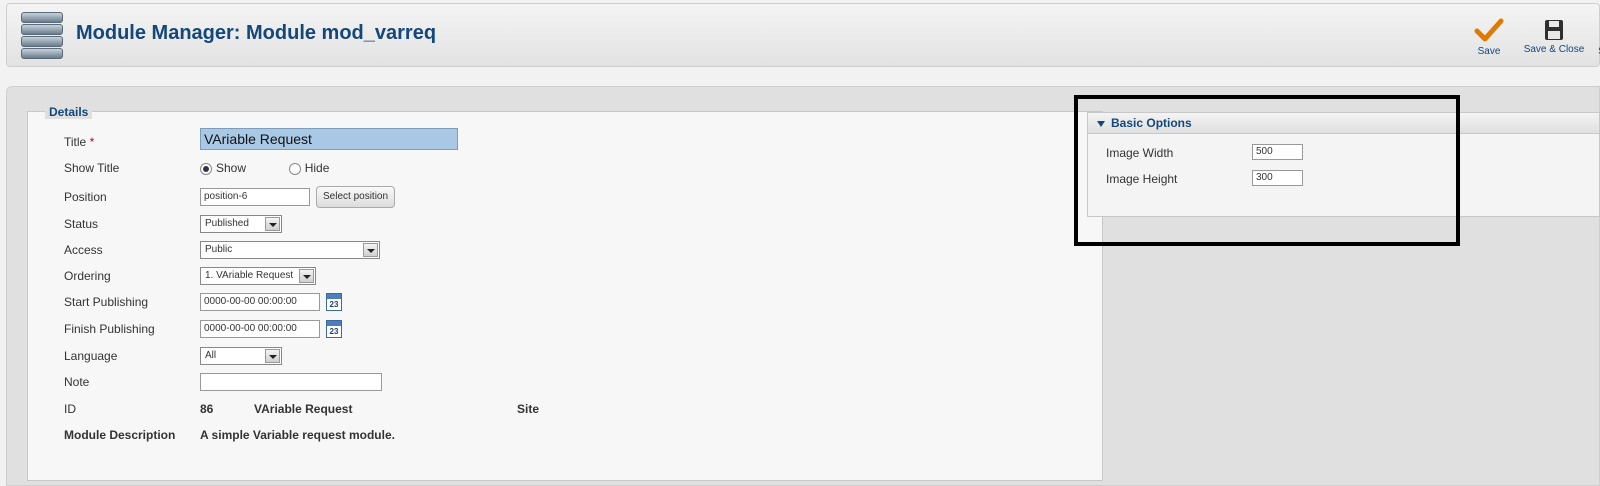 The width and height of the screenshot is (1600, 486). Describe the element at coordinates (83, 250) in the screenshot. I see `access-label: Access` at that location.